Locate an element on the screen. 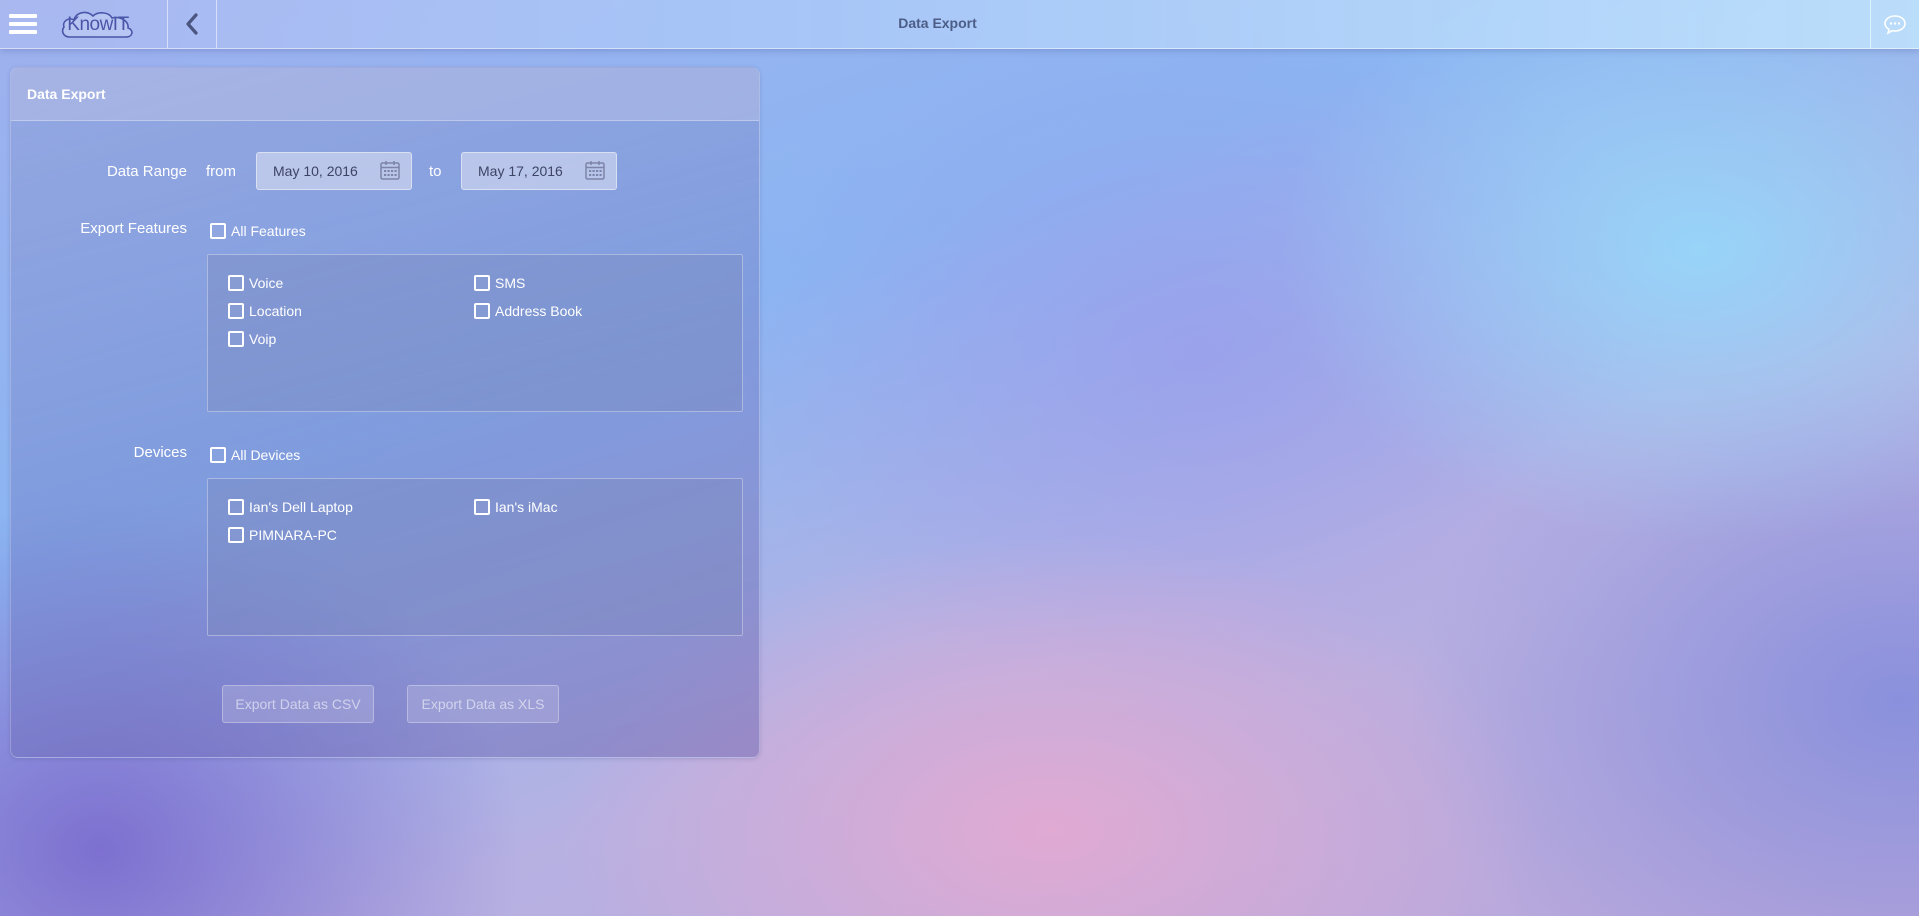  chat-button is located at coordinates (1895, 24).